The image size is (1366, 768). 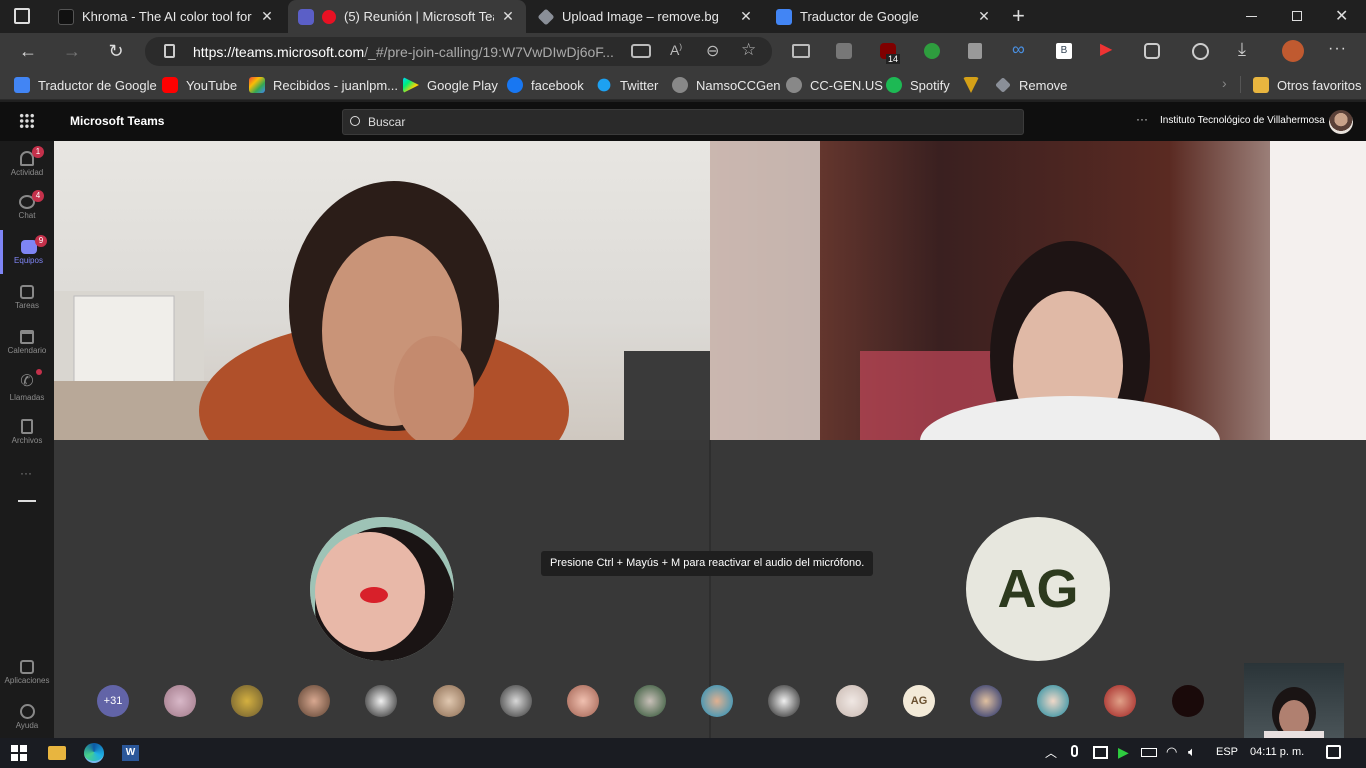 What do you see at coordinates (1251, 16) in the screenshot?
I see `minimize-icon` at bounding box center [1251, 16].